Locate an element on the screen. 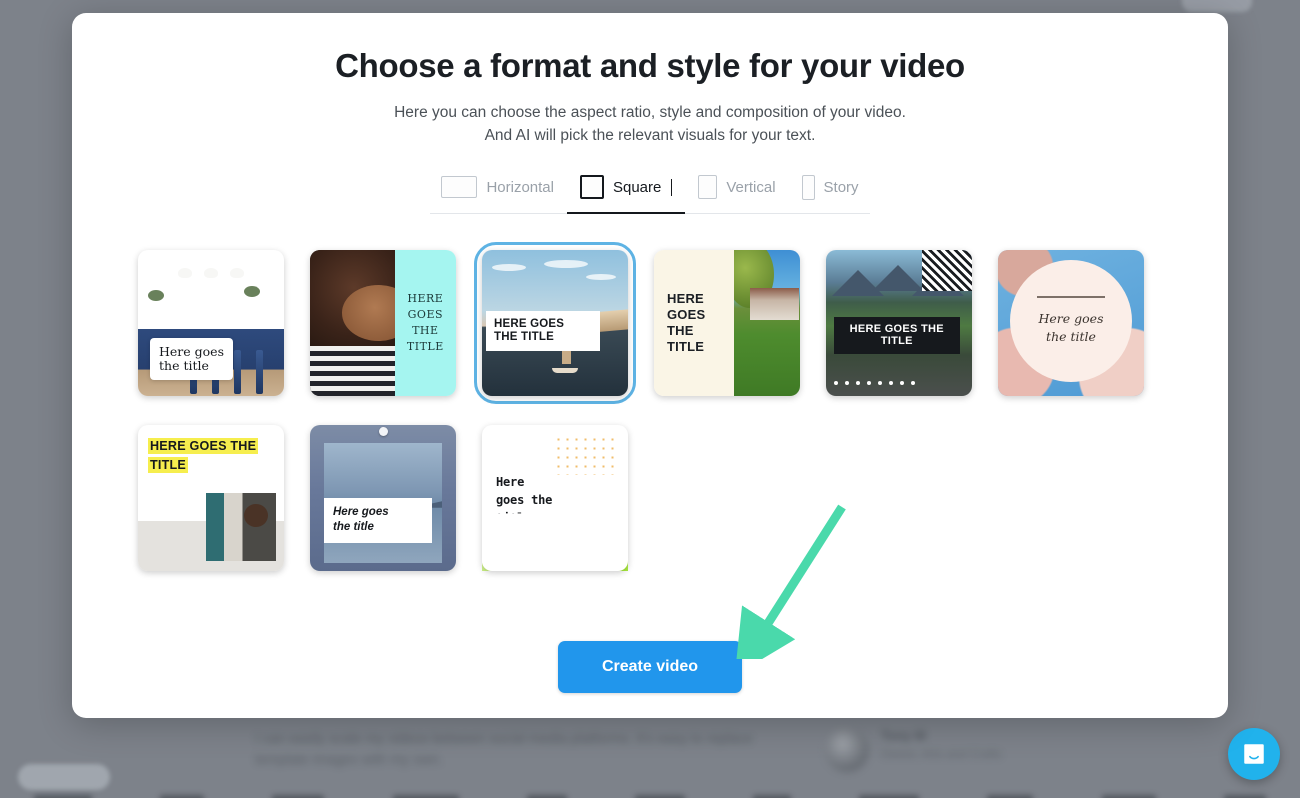 This screenshot has width=1300, height=798. tab-story: Story is located at coordinates (830, 187).